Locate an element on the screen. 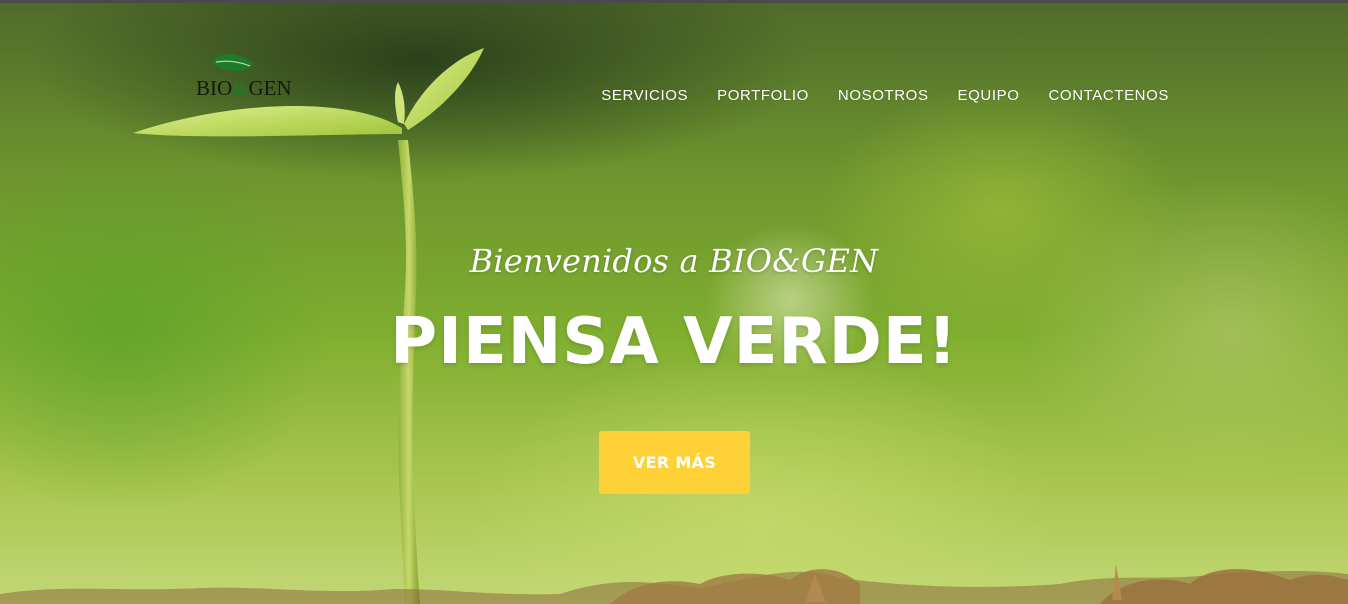 This screenshot has height=604, width=1348. brand-text-right: GEN is located at coordinates (270, 88).